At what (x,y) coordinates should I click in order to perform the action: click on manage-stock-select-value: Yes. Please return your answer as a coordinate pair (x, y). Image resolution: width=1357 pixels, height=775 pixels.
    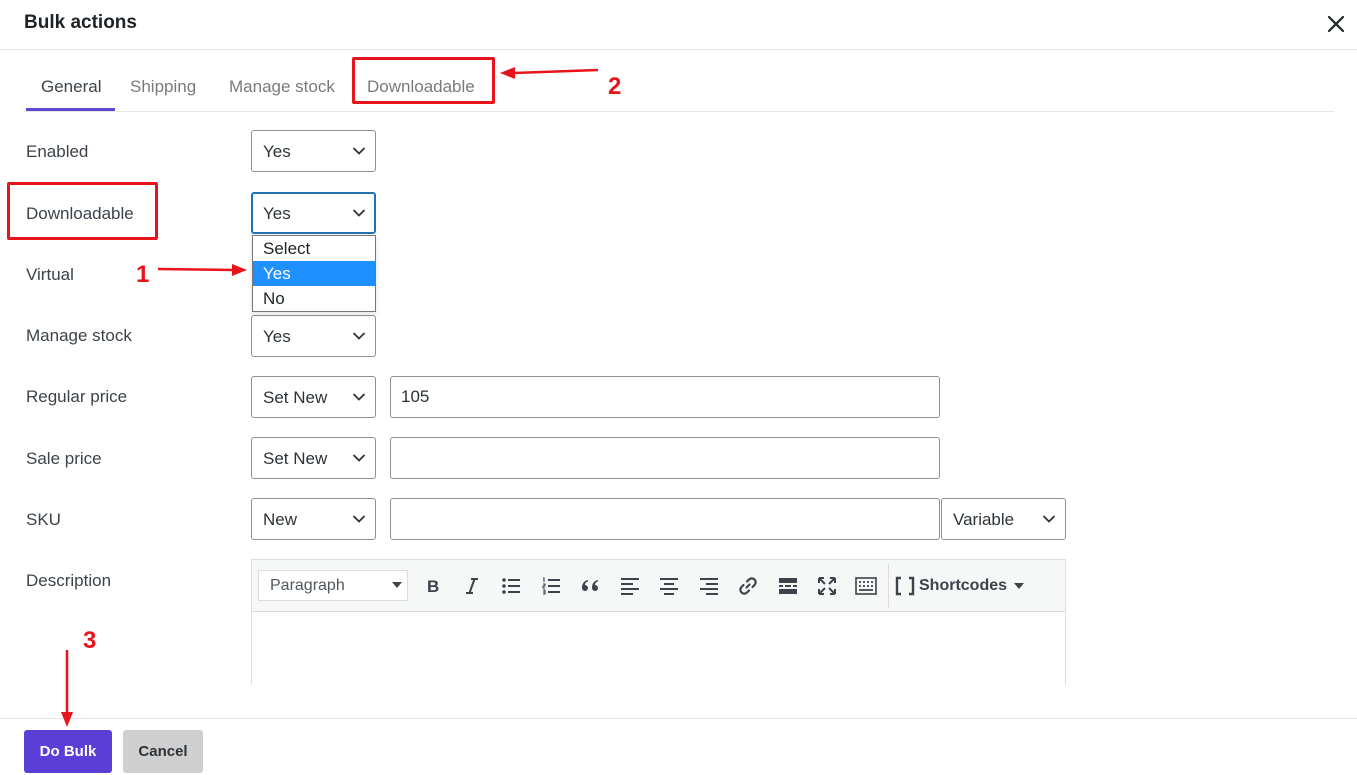
    Looking at the image, I should click on (277, 336).